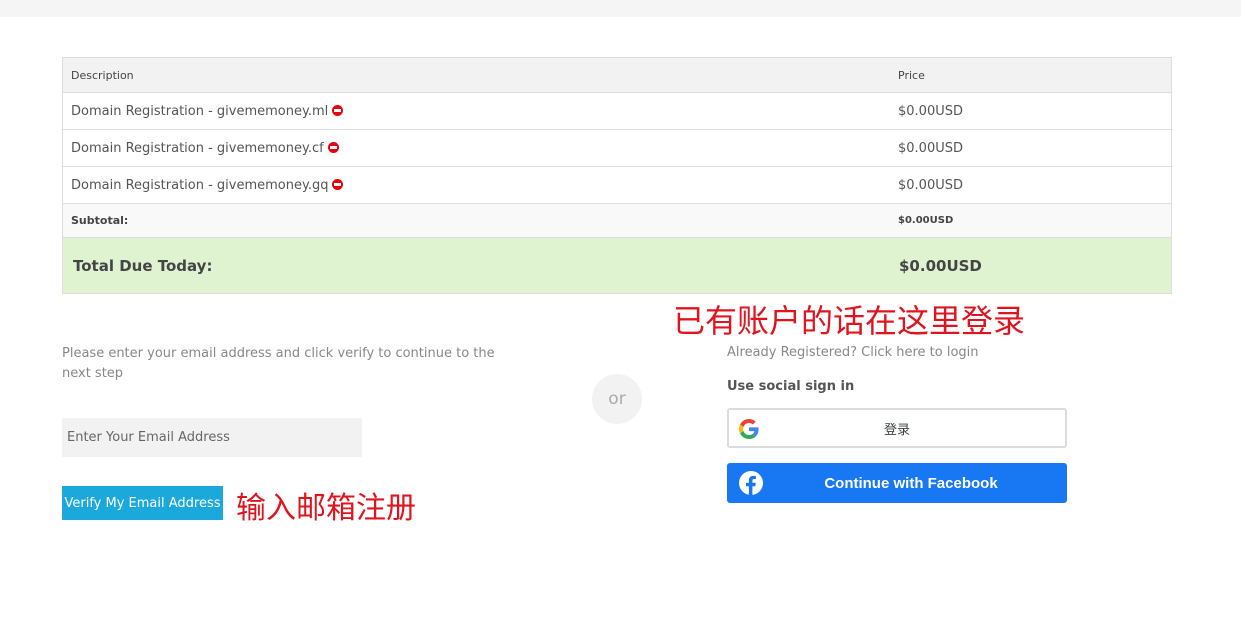 Image resolution: width=1241 pixels, height=635 pixels. Describe the element at coordinates (620, 8) in the screenshot. I see `top-bar` at that location.